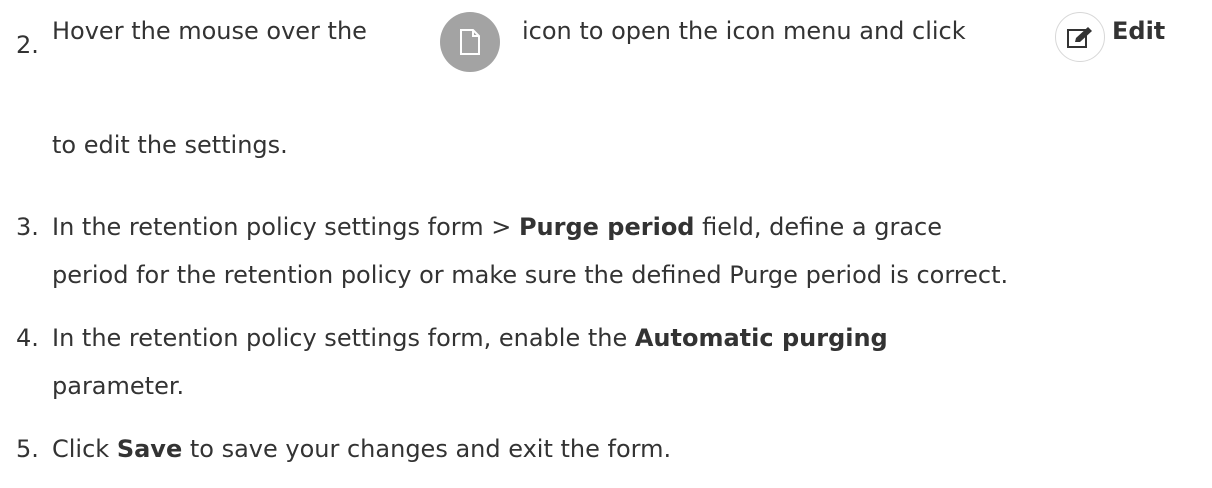  What do you see at coordinates (1080, 37) in the screenshot?
I see `edit-icon` at bounding box center [1080, 37].